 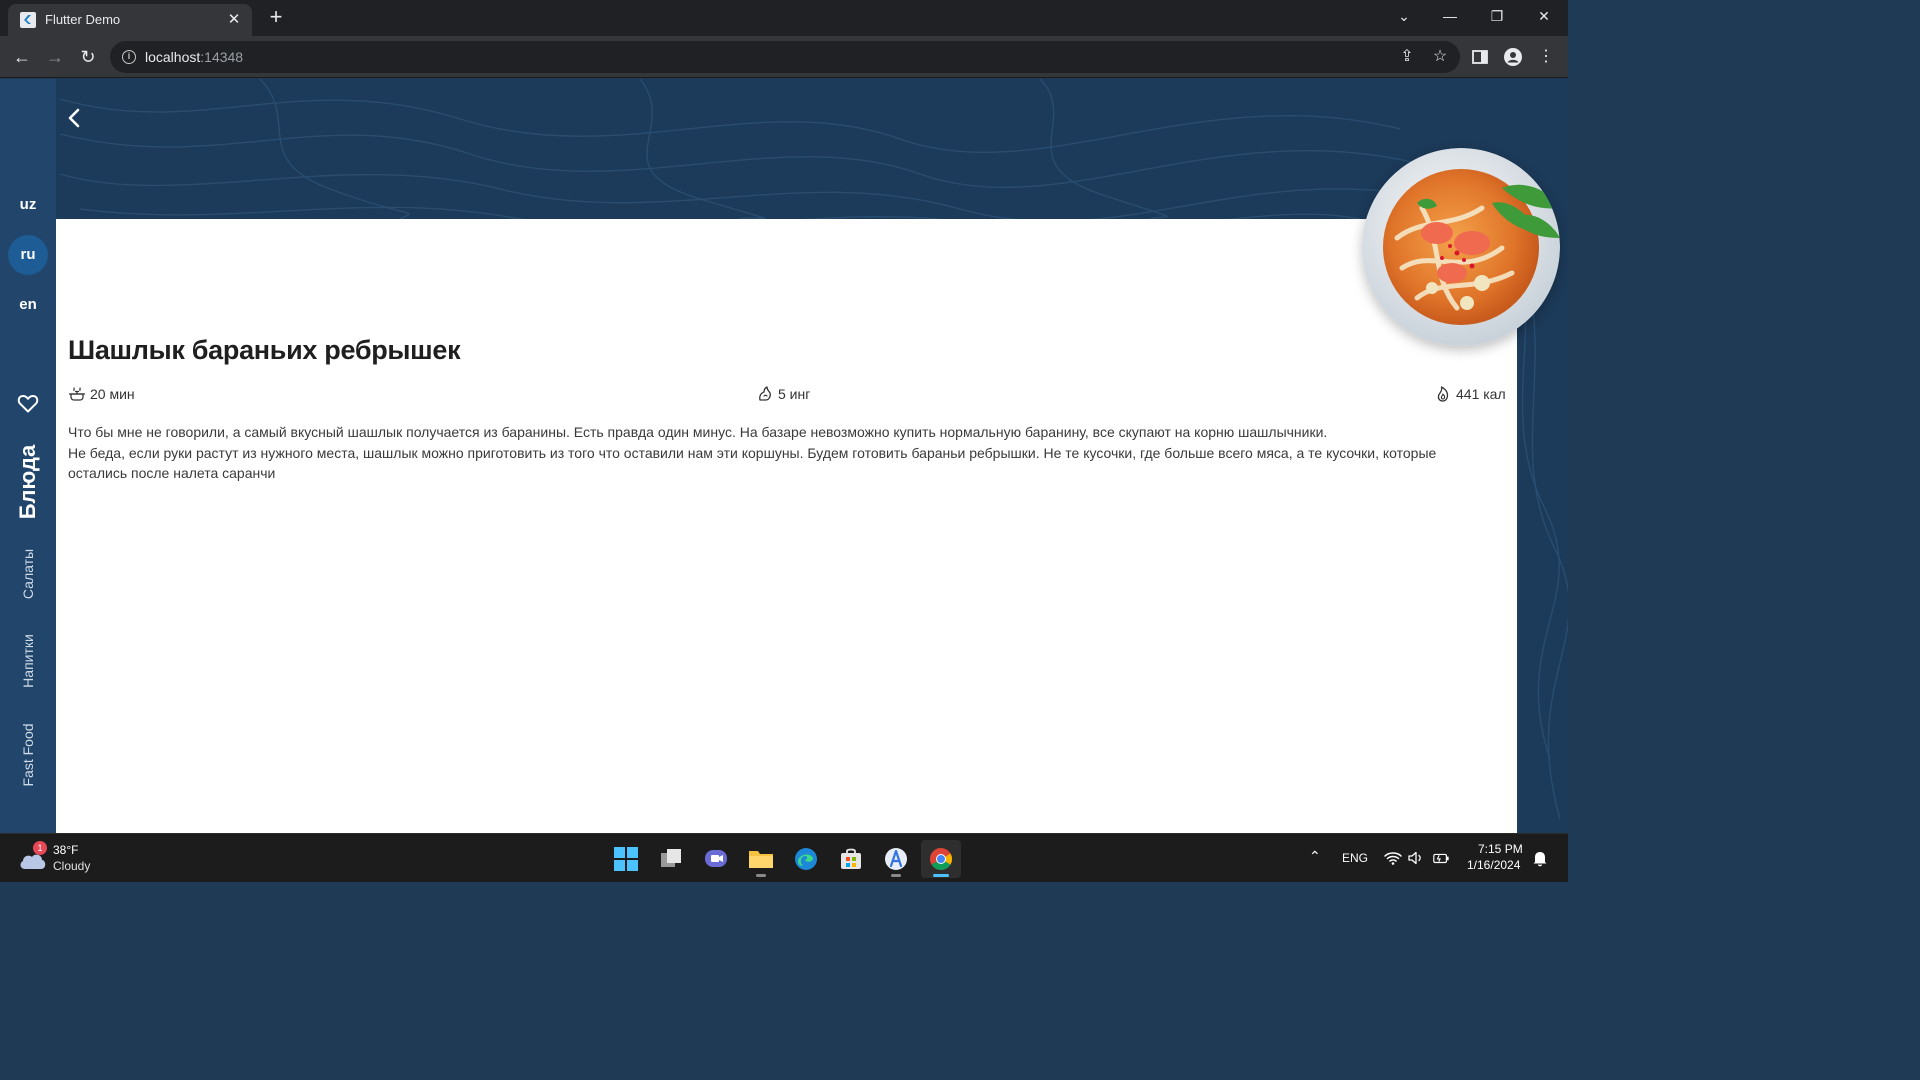 I want to click on windows-logo-icon, so click(x=626, y=859).